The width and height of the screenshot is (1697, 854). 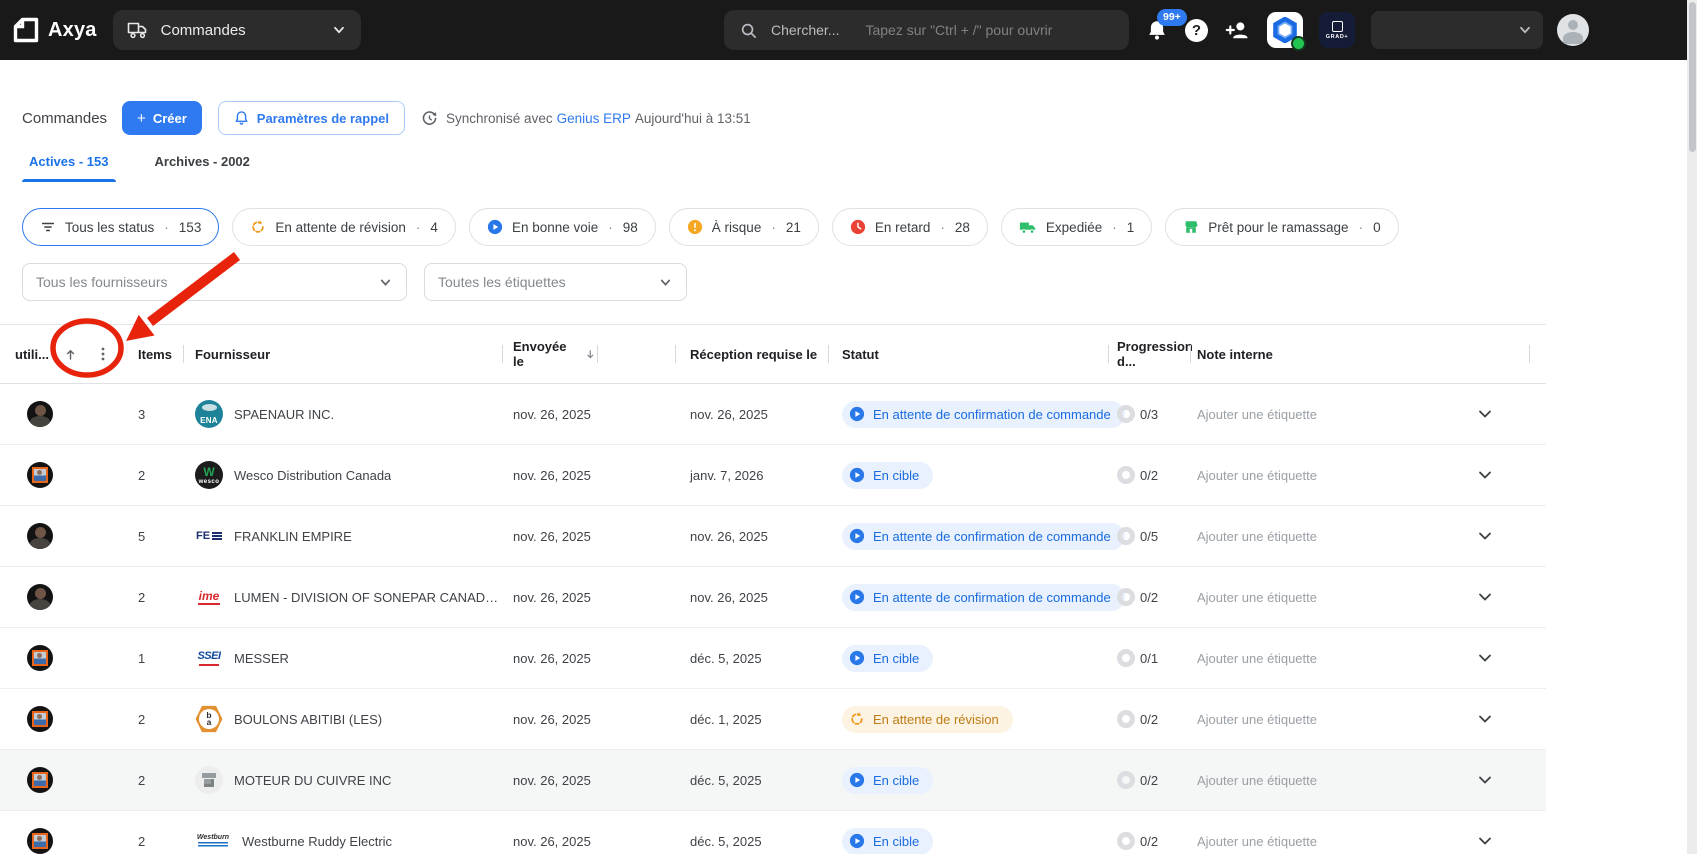 What do you see at coordinates (726, 780) in the screenshot?
I see `required-date: déc. 5, 2025` at bounding box center [726, 780].